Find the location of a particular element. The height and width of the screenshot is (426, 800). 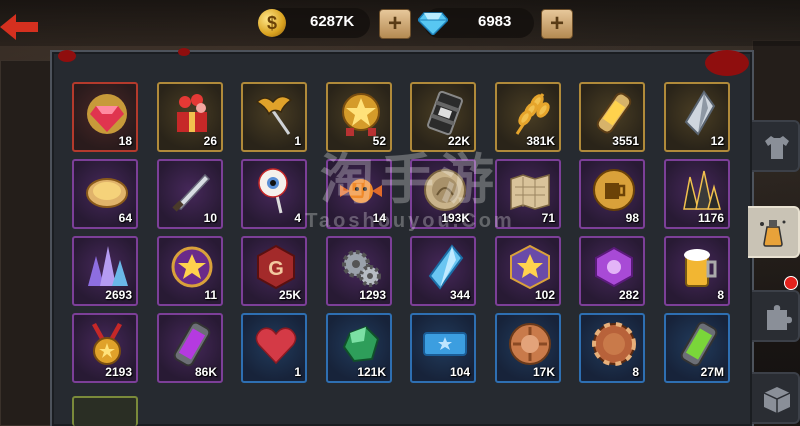

inventory-slot: 52 is located at coordinates (359, 117).